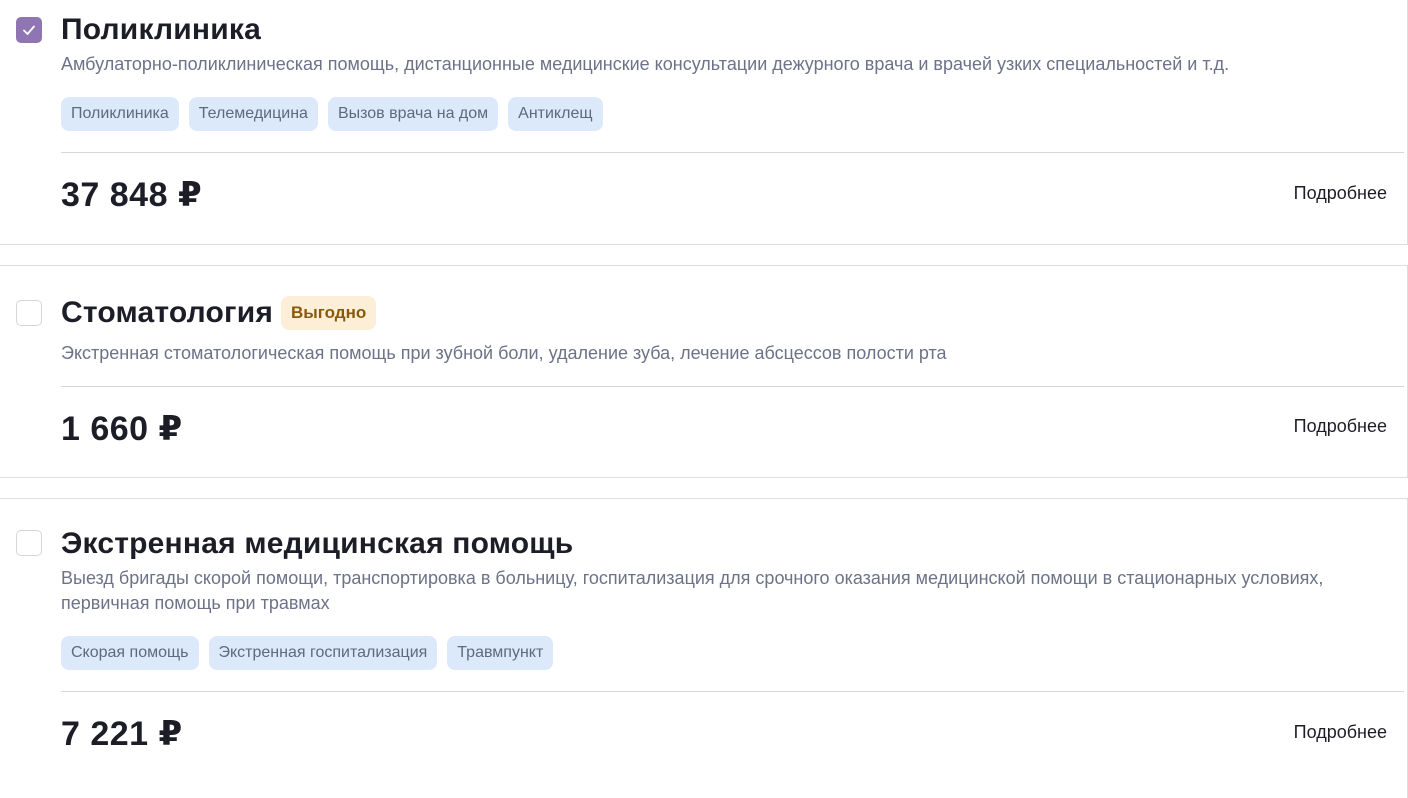  What do you see at coordinates (329, 313) in the screenshot?
I see `profit-badge: Выгодно` at bounding box center [329, 313].